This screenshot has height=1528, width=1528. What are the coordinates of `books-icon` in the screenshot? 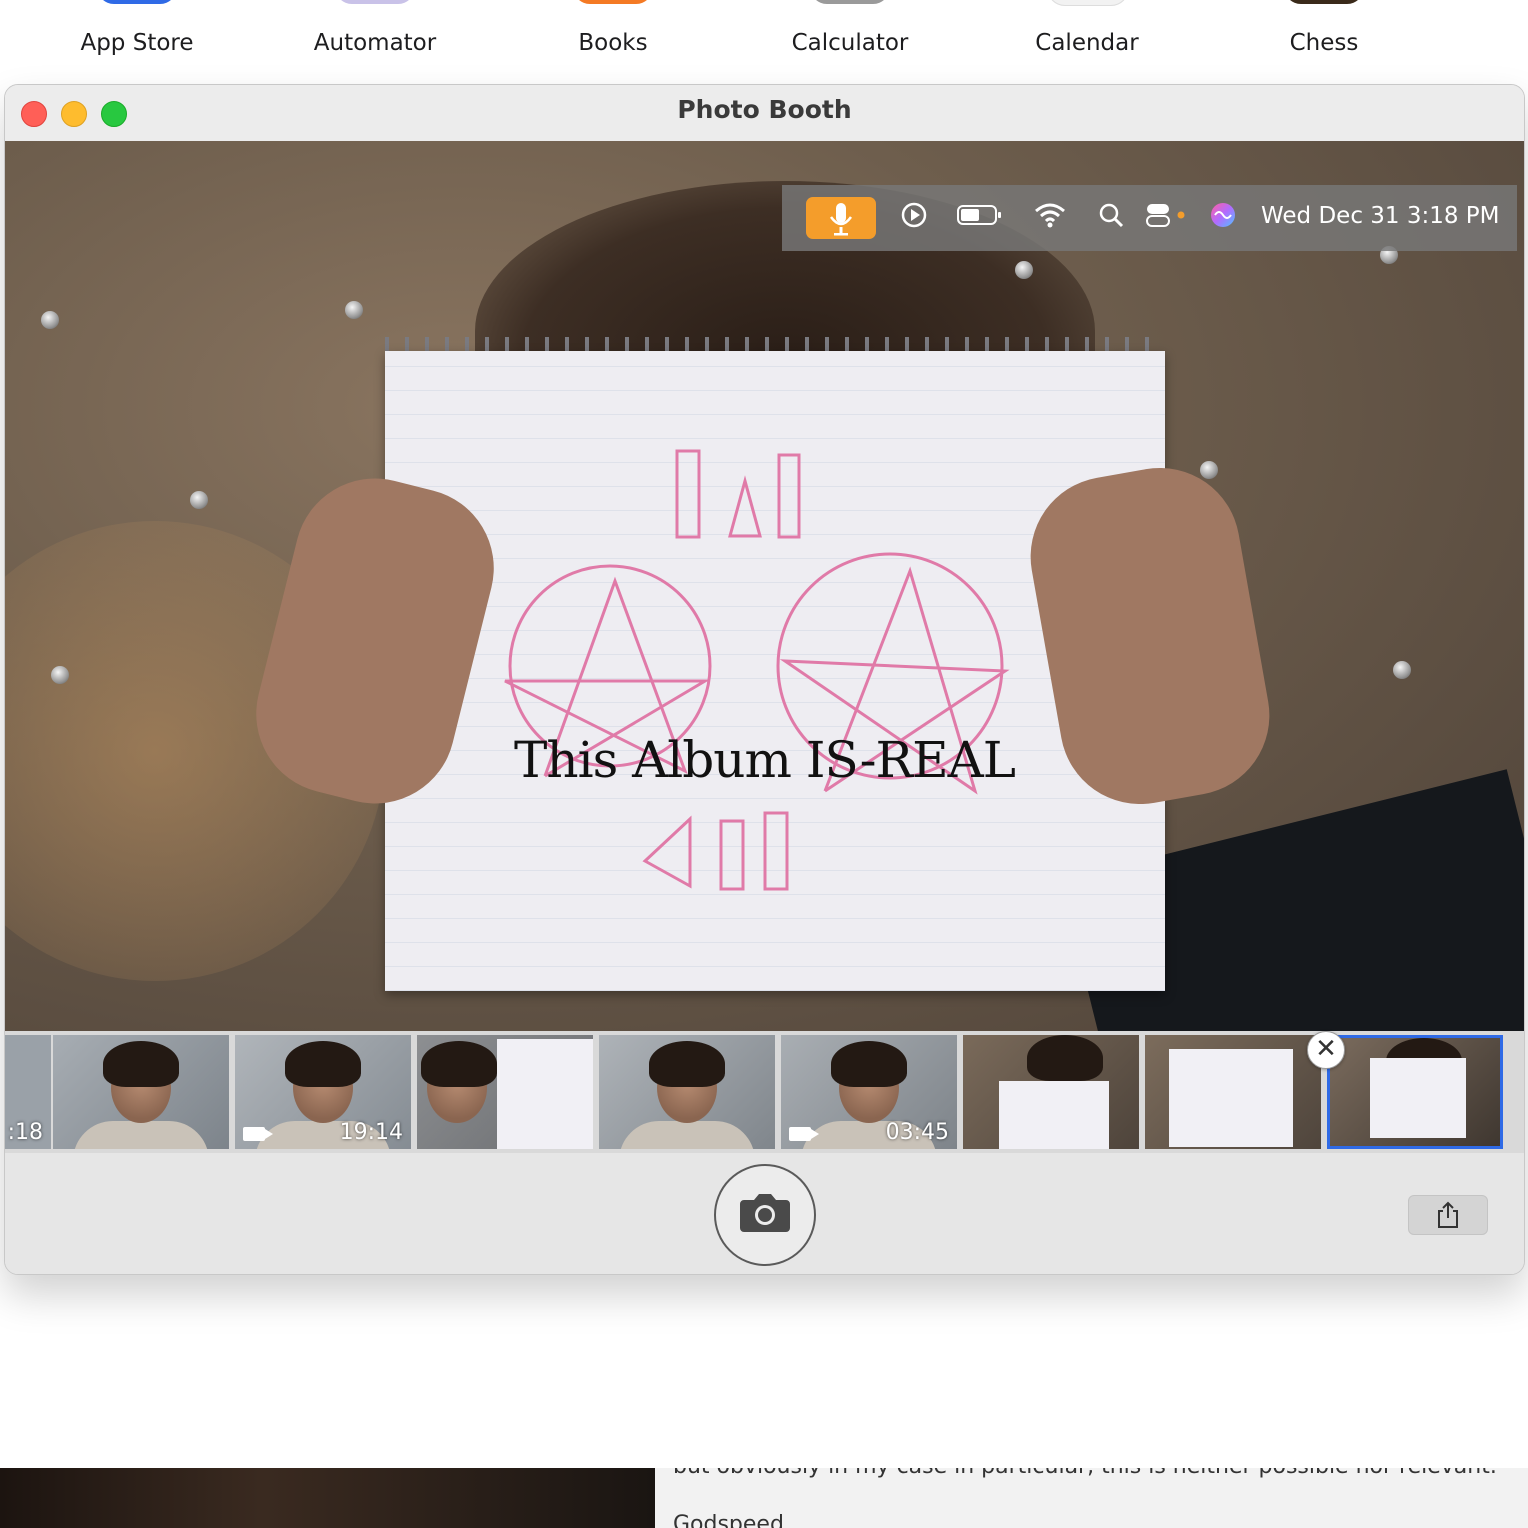 It's located at (613, 2).